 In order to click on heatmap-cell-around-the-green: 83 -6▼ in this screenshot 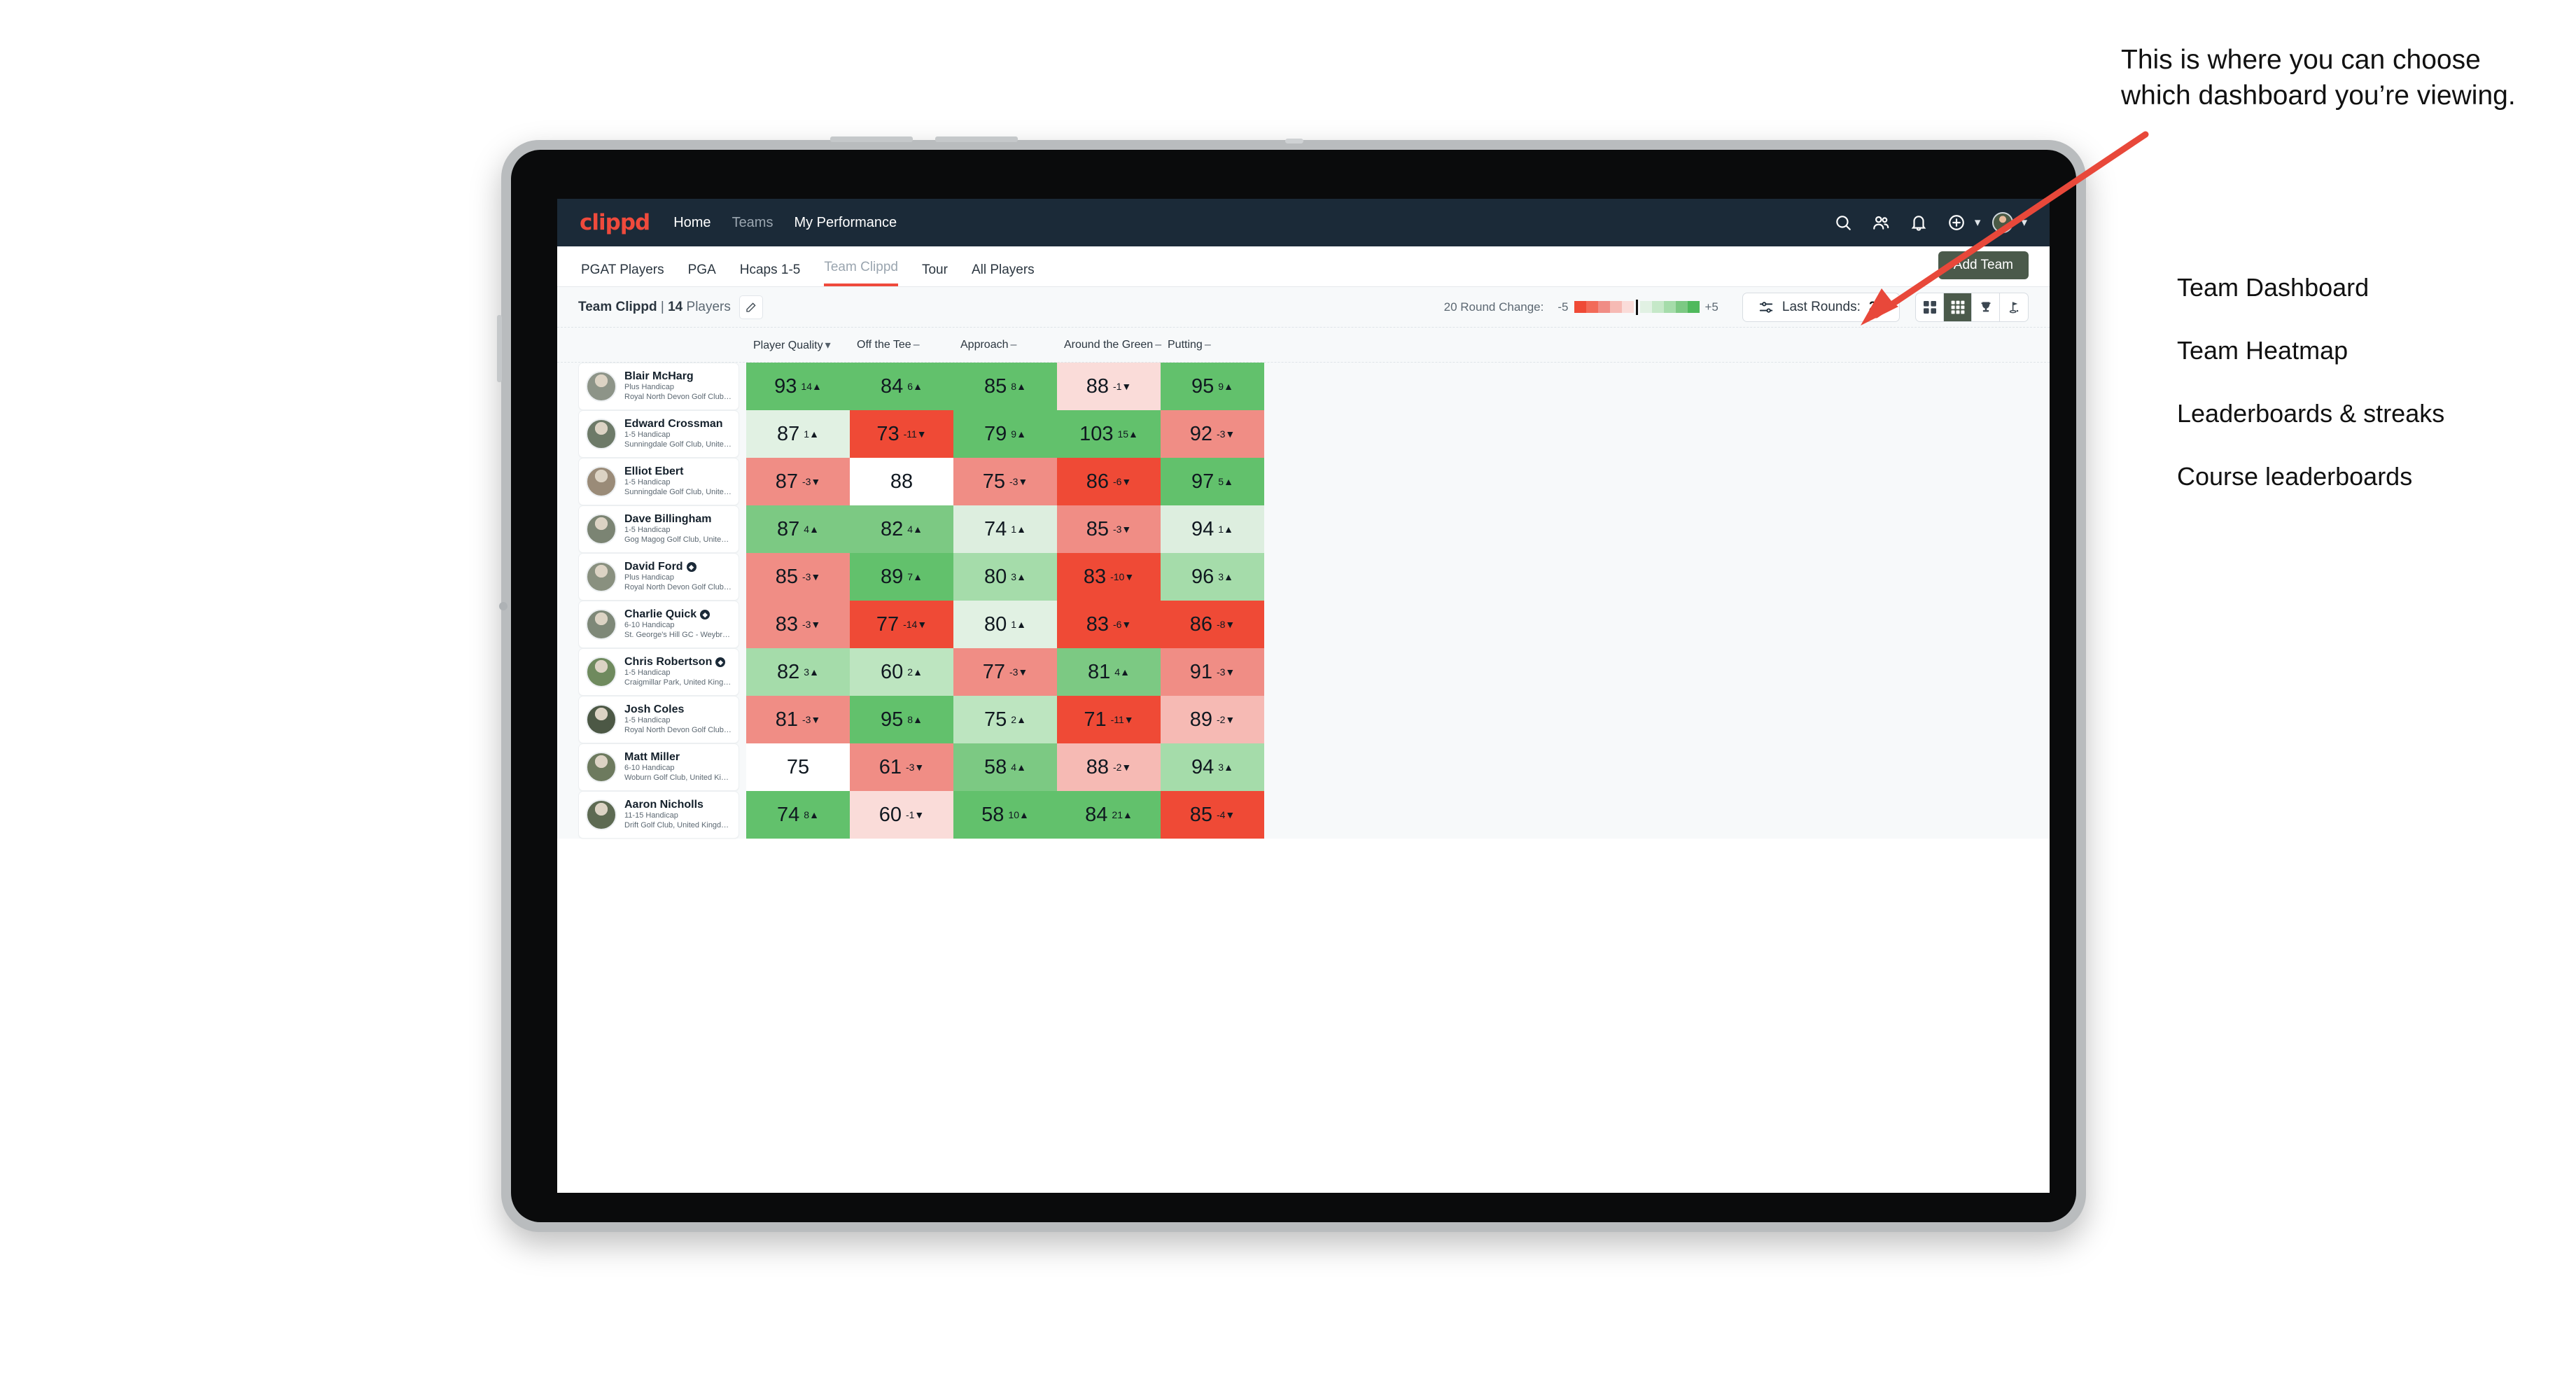, I will do `click(1109, 624)`.